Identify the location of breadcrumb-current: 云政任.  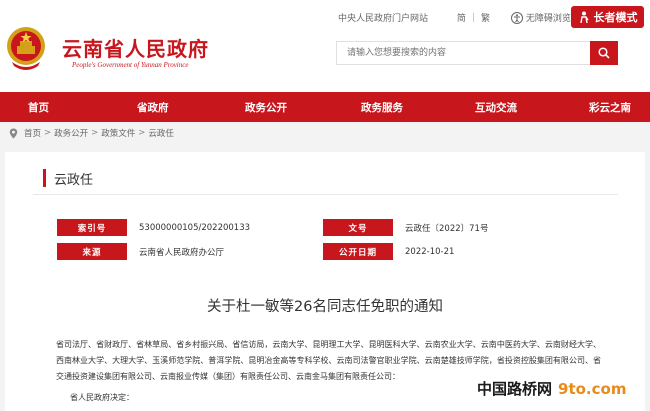
(161, 133).